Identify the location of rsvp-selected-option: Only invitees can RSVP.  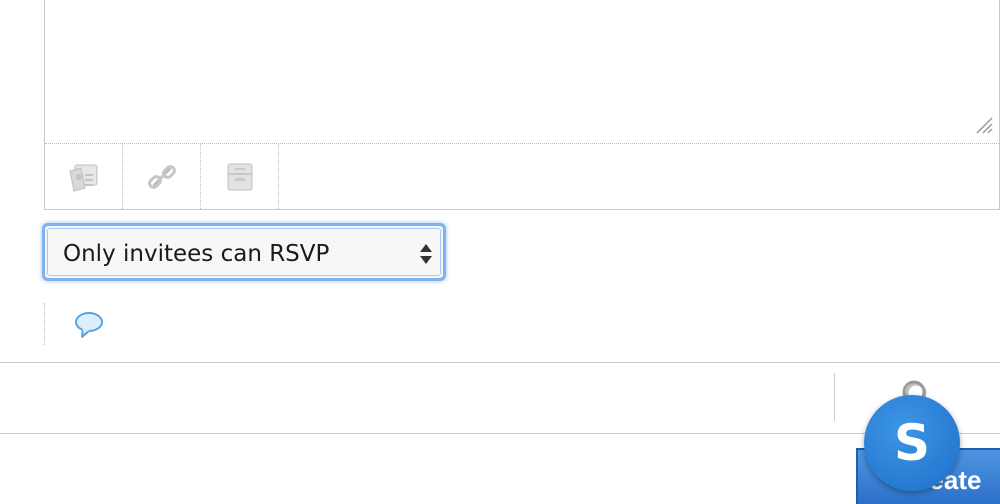
(196, 254).